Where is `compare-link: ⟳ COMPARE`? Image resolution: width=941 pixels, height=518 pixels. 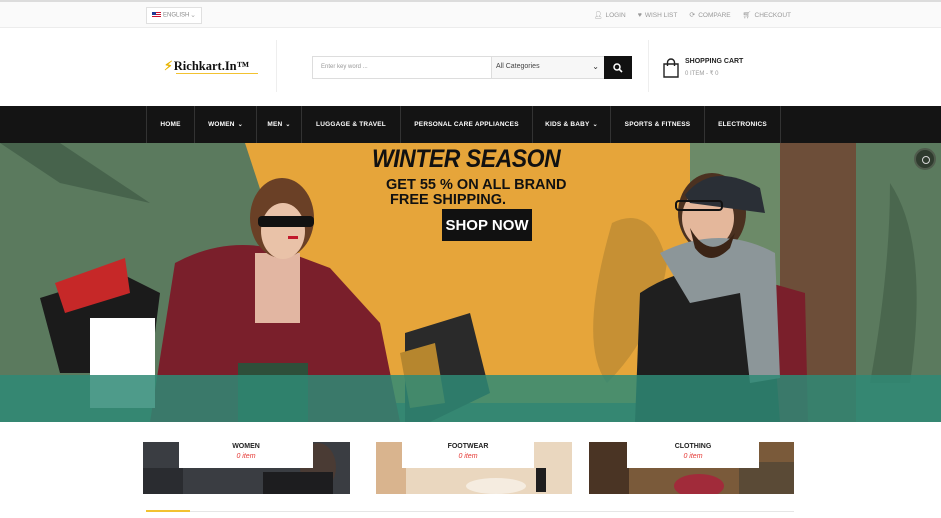
compare-link: ⟳ COMPARE is located at coordinates (710, 15).